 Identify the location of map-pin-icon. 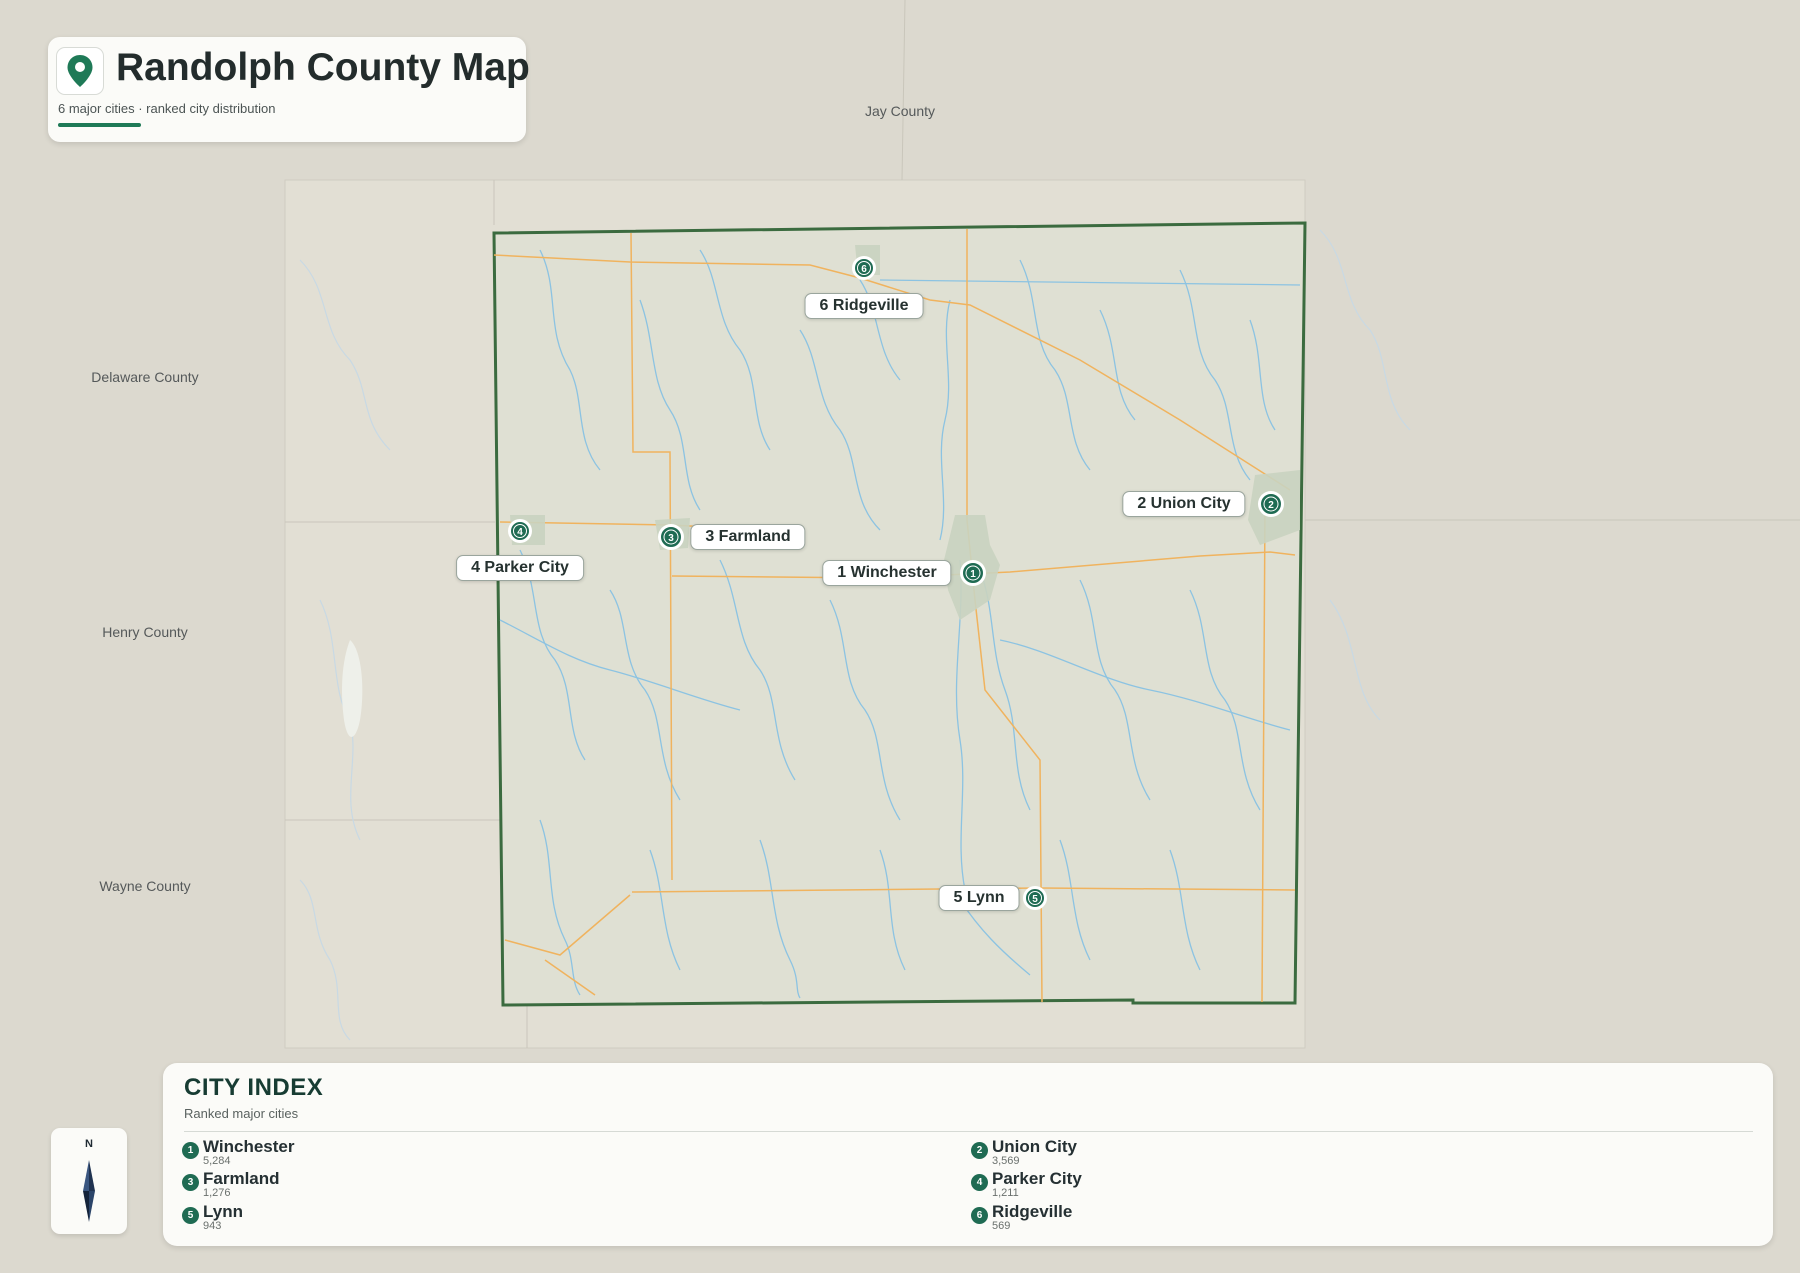
(80, 71).